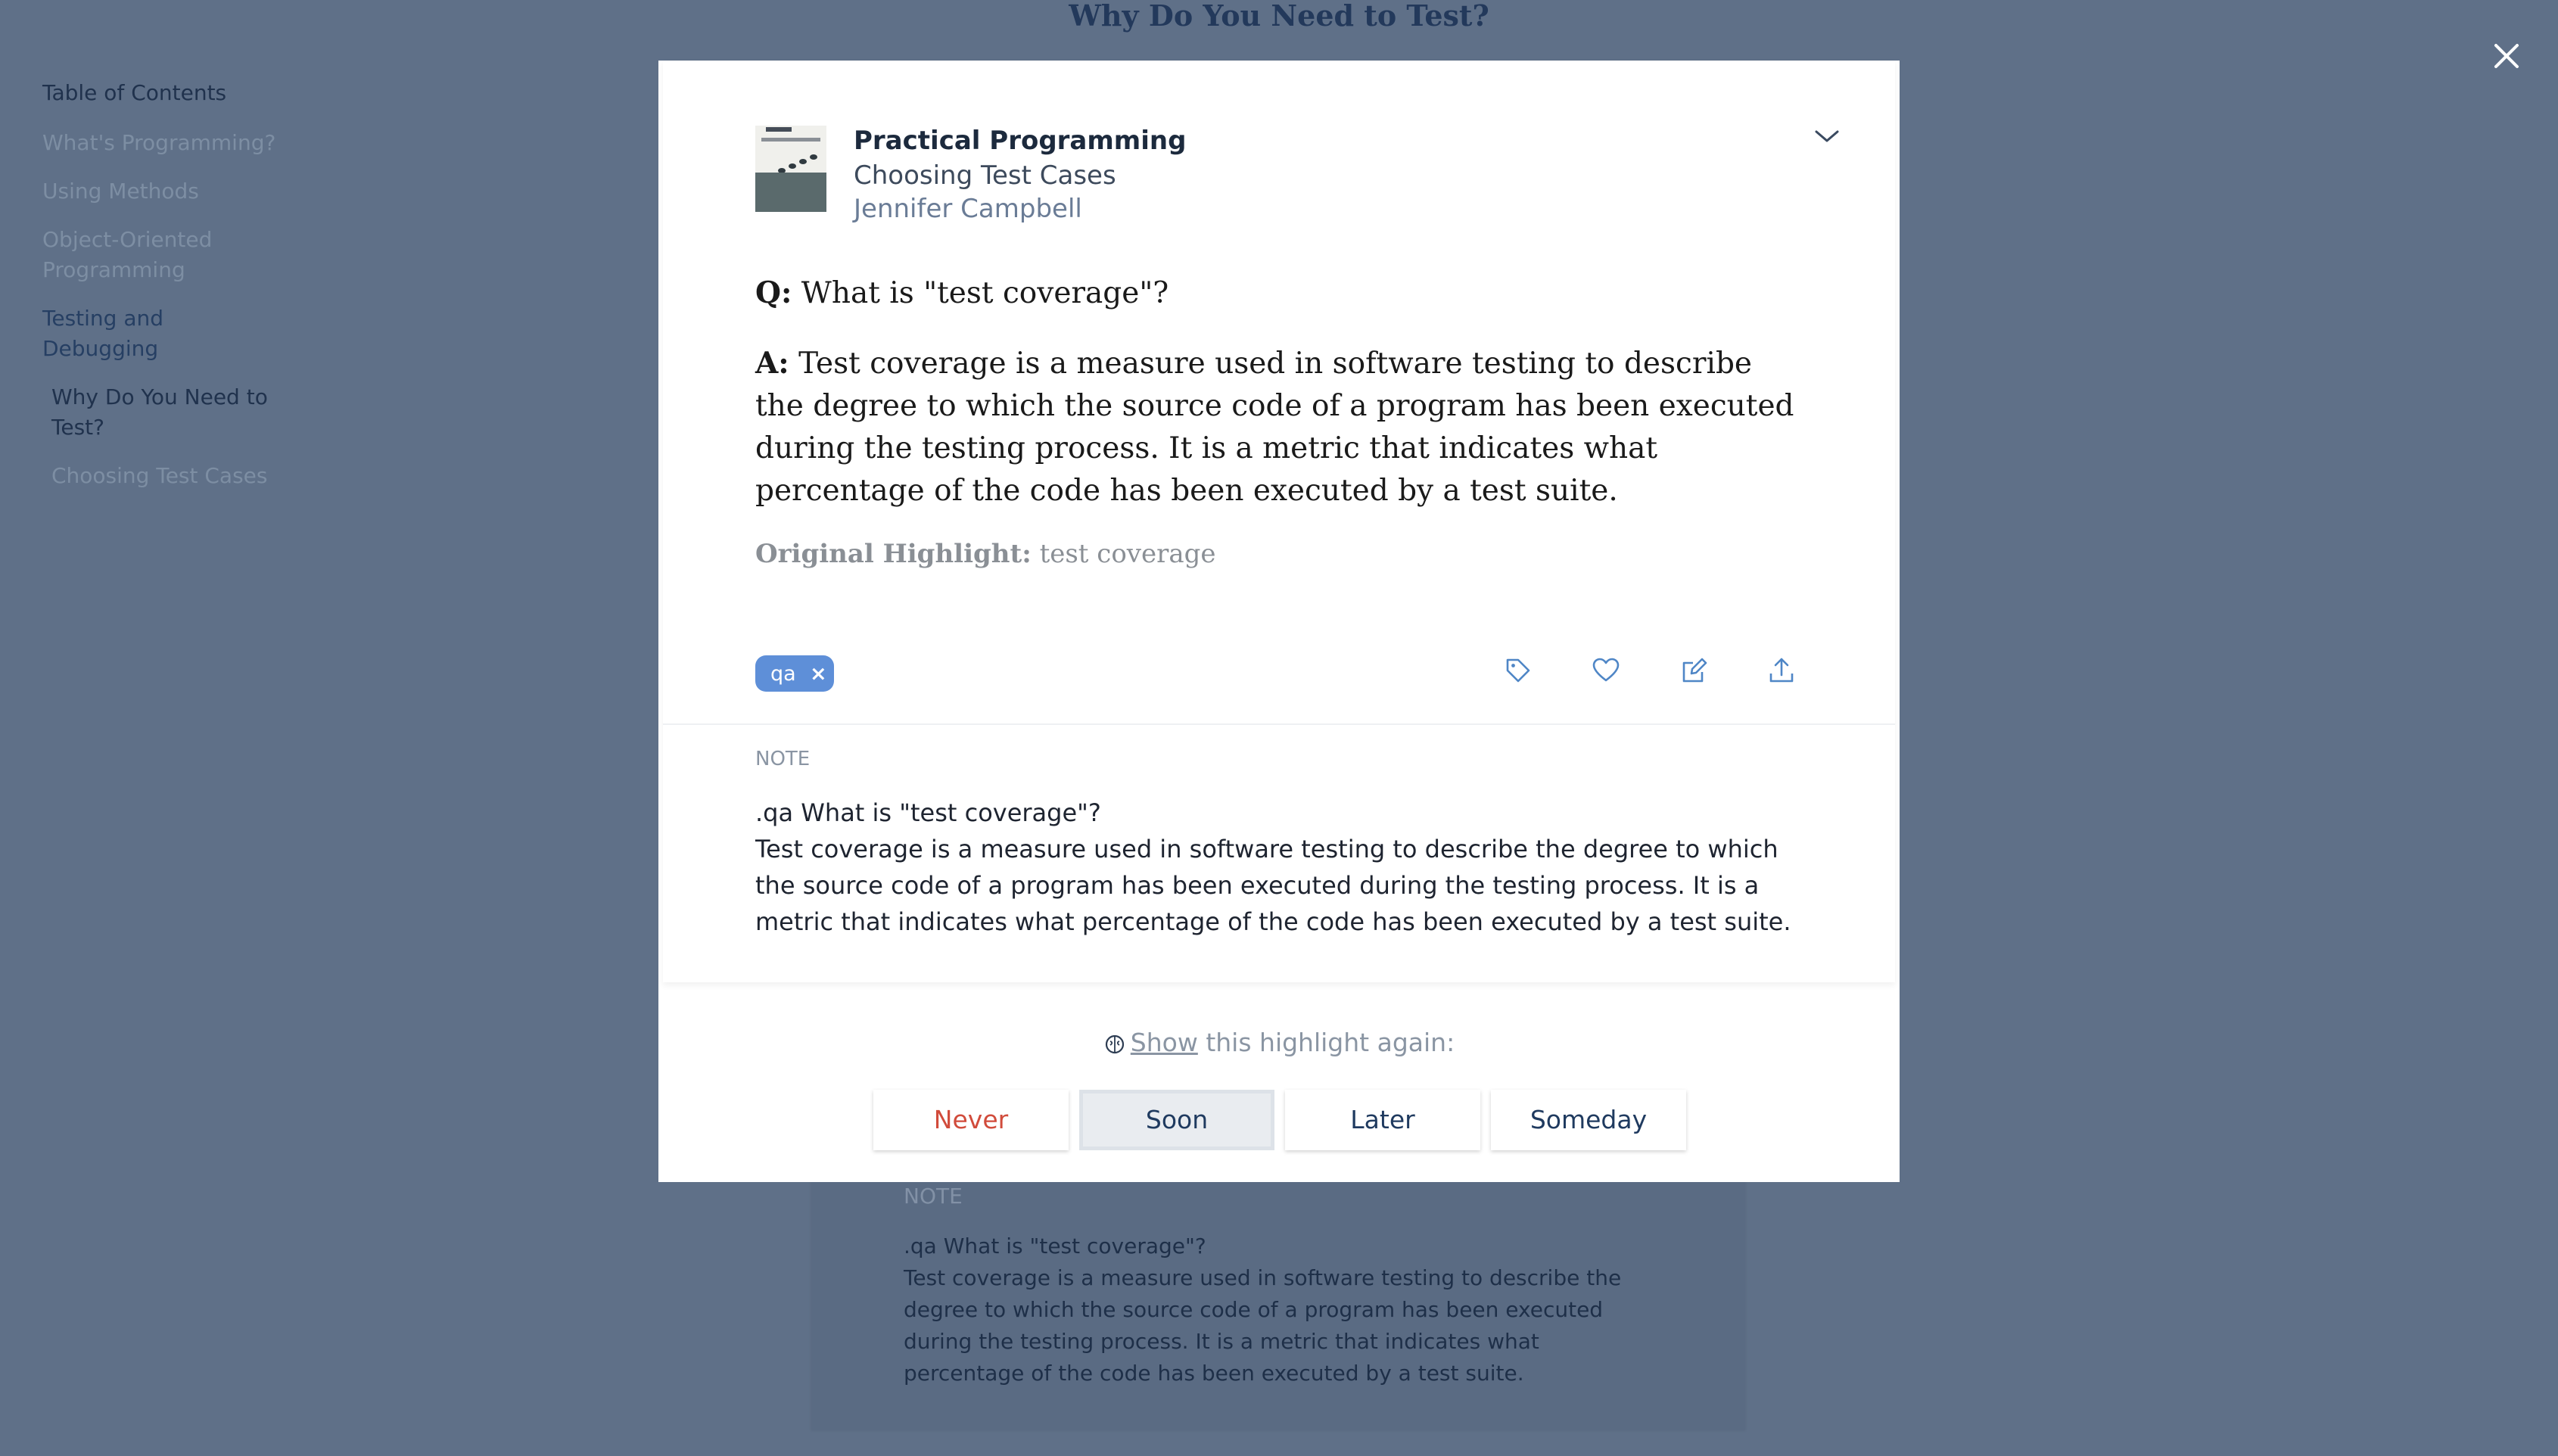  Describe the element at coordinates (790, 169) in the screenshot. I see `book-cover` at that location.